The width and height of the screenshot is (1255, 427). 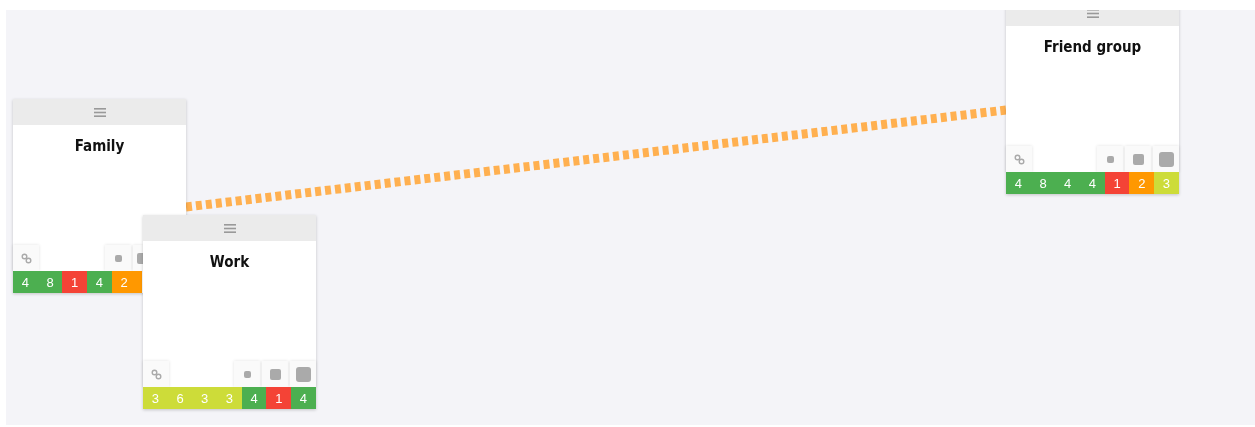 I want to click on card-title: Family, so click(x=99, y=146).